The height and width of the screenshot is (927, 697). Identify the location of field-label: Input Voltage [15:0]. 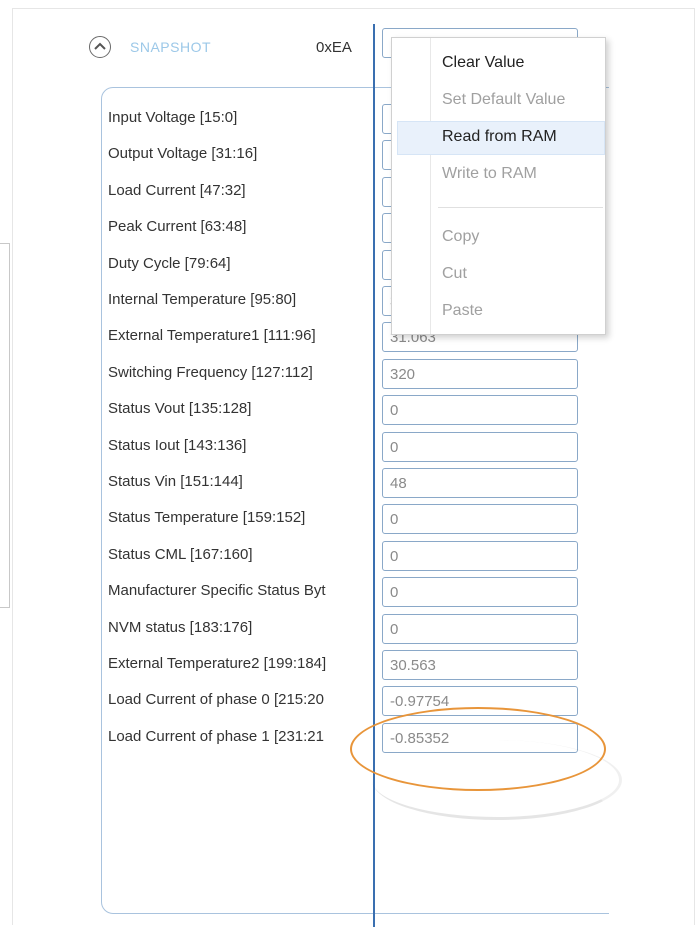
(173, 117).